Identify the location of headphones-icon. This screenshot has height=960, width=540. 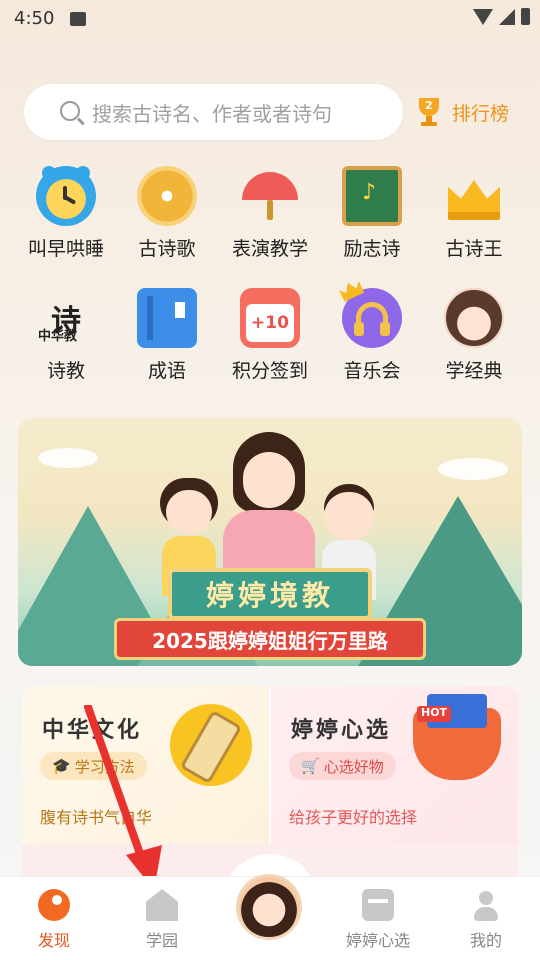
(372, 318).